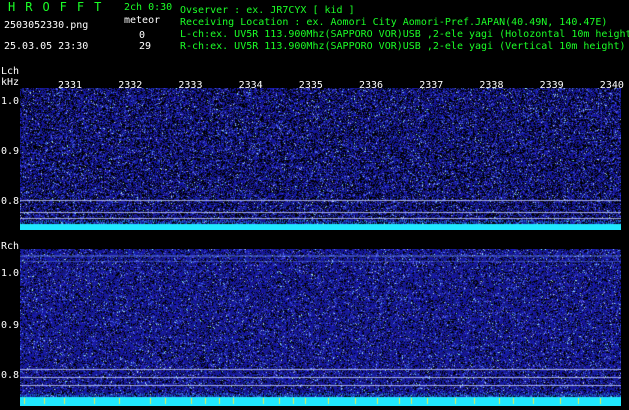 The width and height of the screenshot is (629, 410). I want to click on lch-label: Lch, so click(10, 71).